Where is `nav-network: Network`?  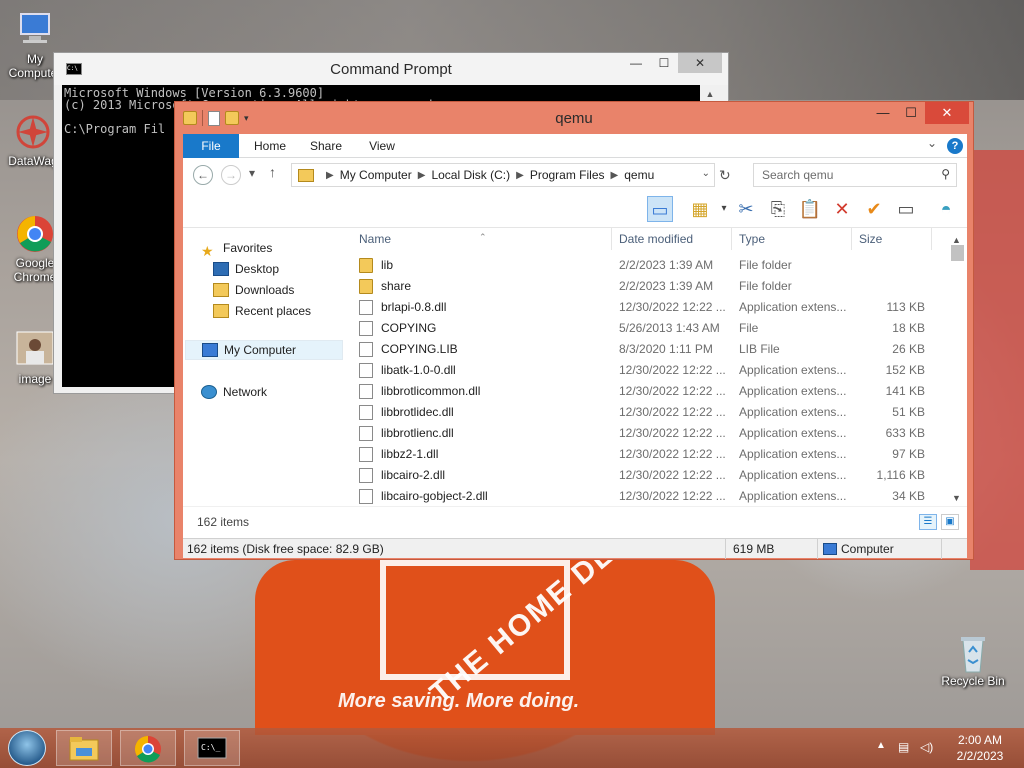 nav-network: Network is located at coordinates (234, 392).